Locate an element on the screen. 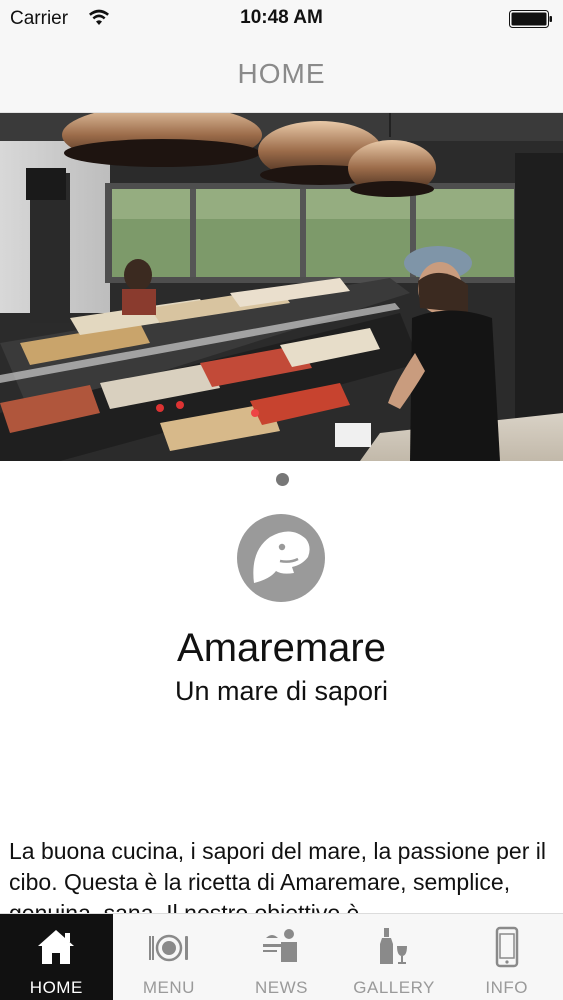 The width and height of the screenshot is (563, 1000). navigation-bar: HOME is located at coordinates (281, 76).